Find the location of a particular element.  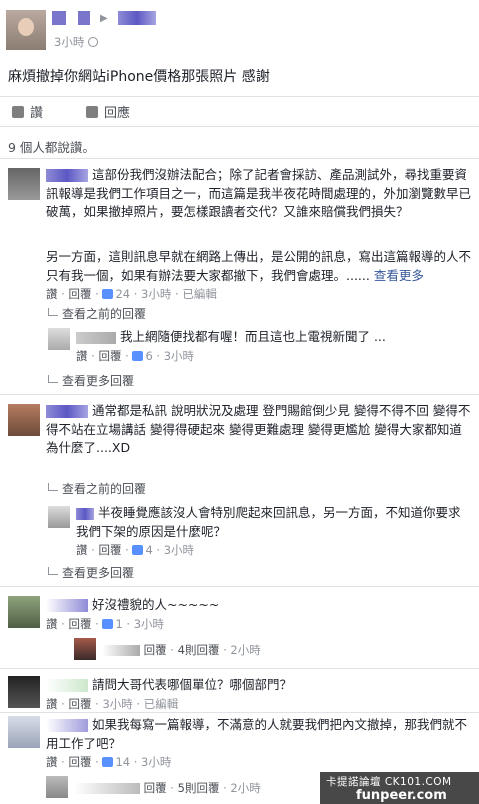

author-name-row: ▶ is located at coordinates (104, 17).